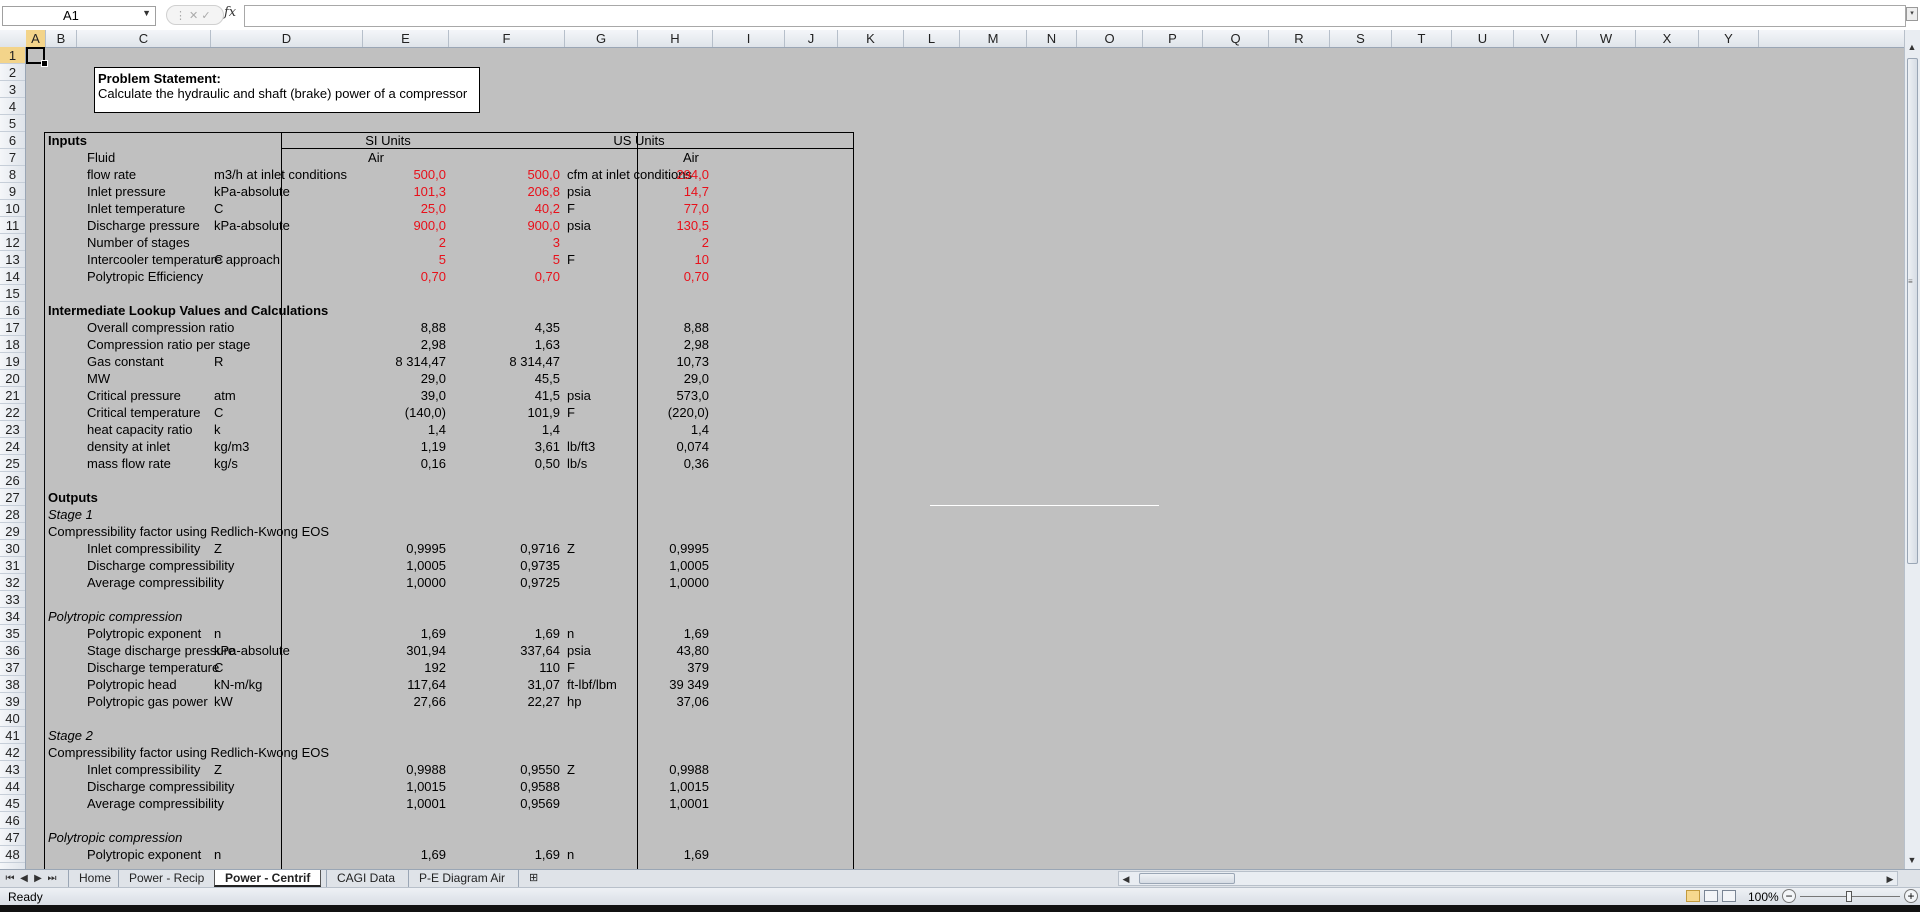  I want to click on column-header-s: S, so click(1361, 38).